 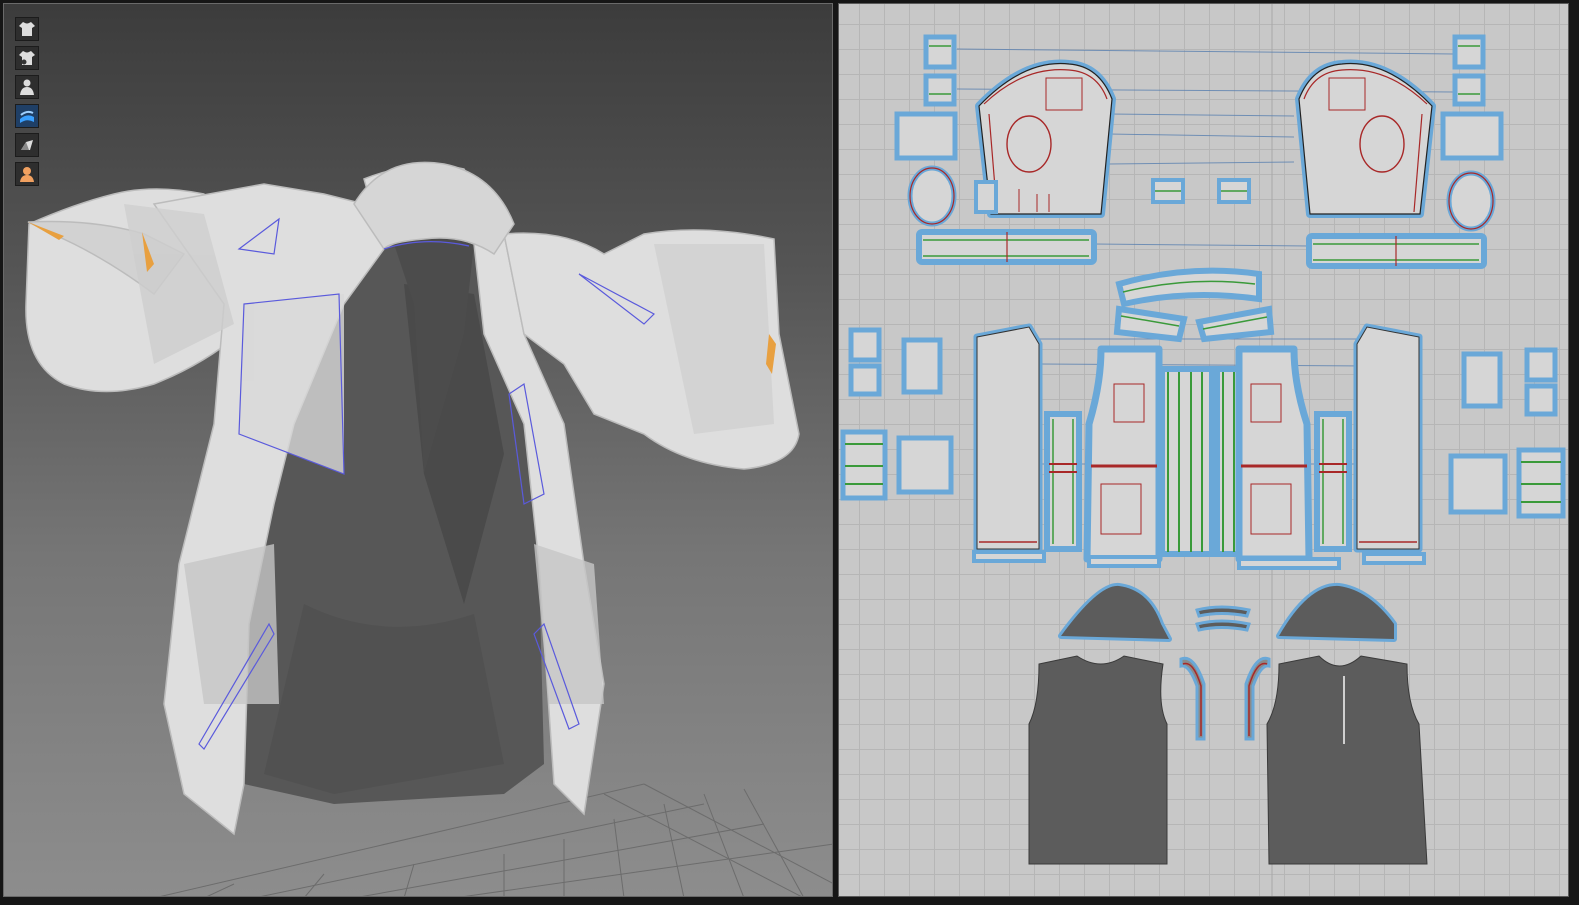 What do you see at coordinates (1388, 438) in the screenshot?
I see `front-right-panel` at bounding box center [1388, 438].